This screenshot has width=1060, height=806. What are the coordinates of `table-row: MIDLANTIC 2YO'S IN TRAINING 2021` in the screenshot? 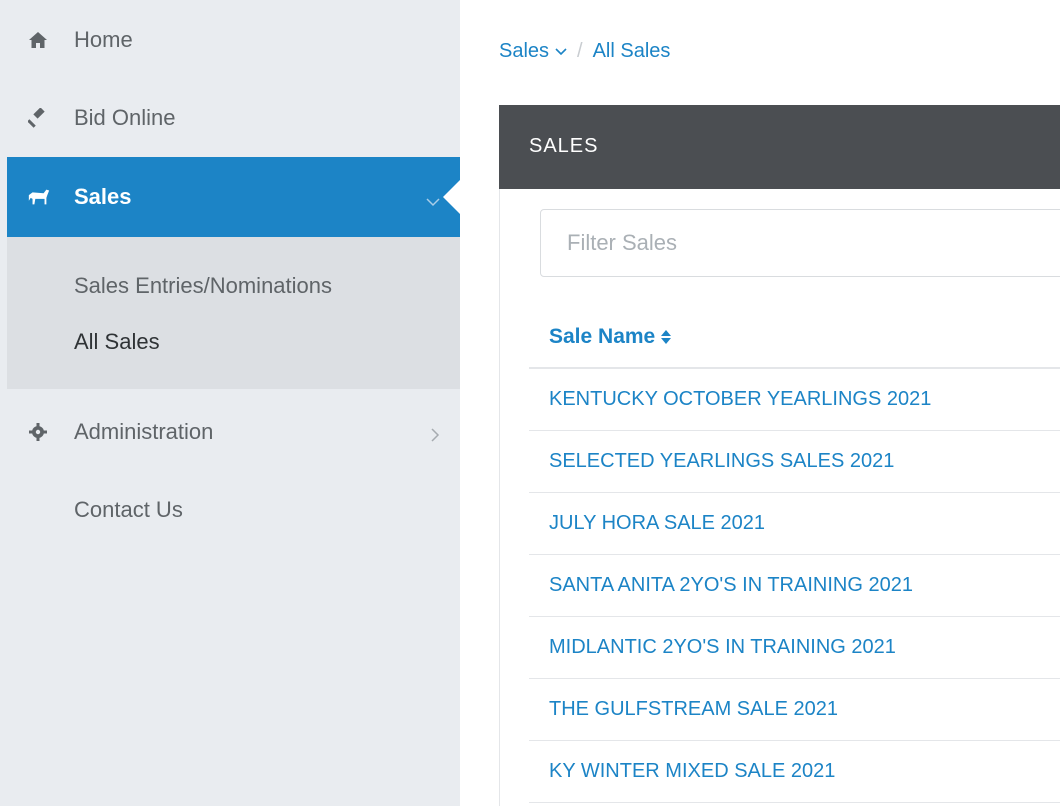 It's located at (794, 648).